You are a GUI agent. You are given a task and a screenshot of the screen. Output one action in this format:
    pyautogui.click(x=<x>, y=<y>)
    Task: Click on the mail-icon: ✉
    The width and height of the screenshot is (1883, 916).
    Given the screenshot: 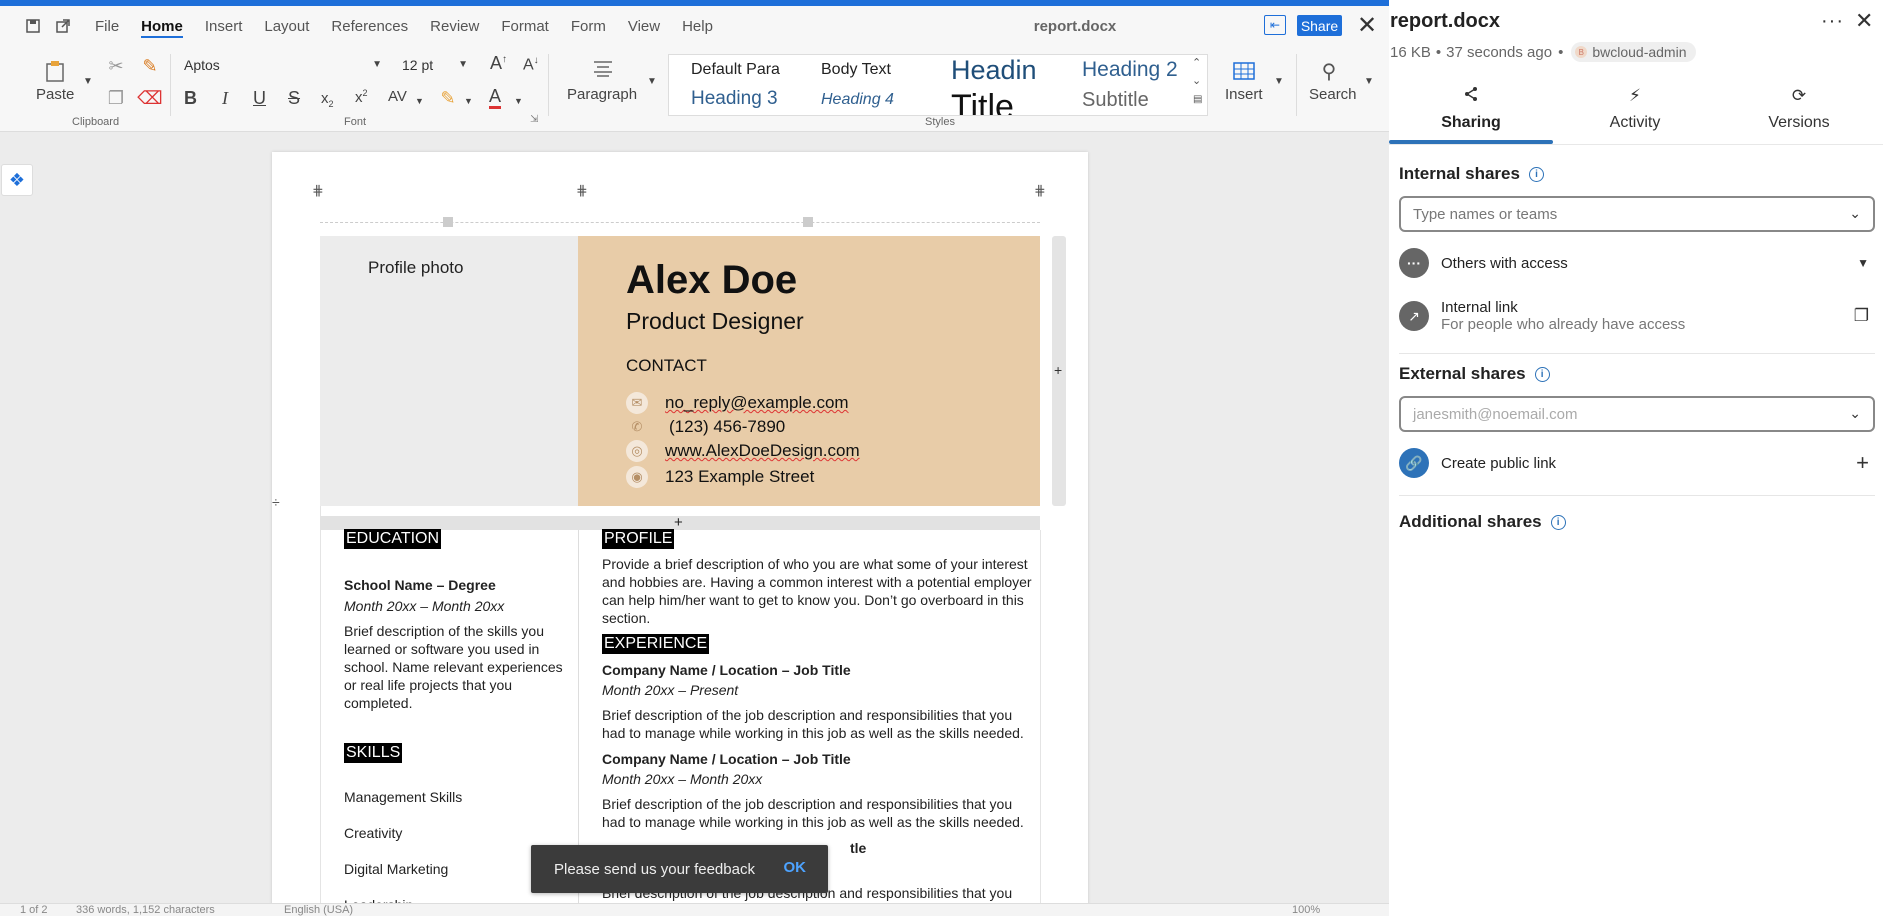 What is the action you would take?
    pyautogui.click(x=637, y=403)
    